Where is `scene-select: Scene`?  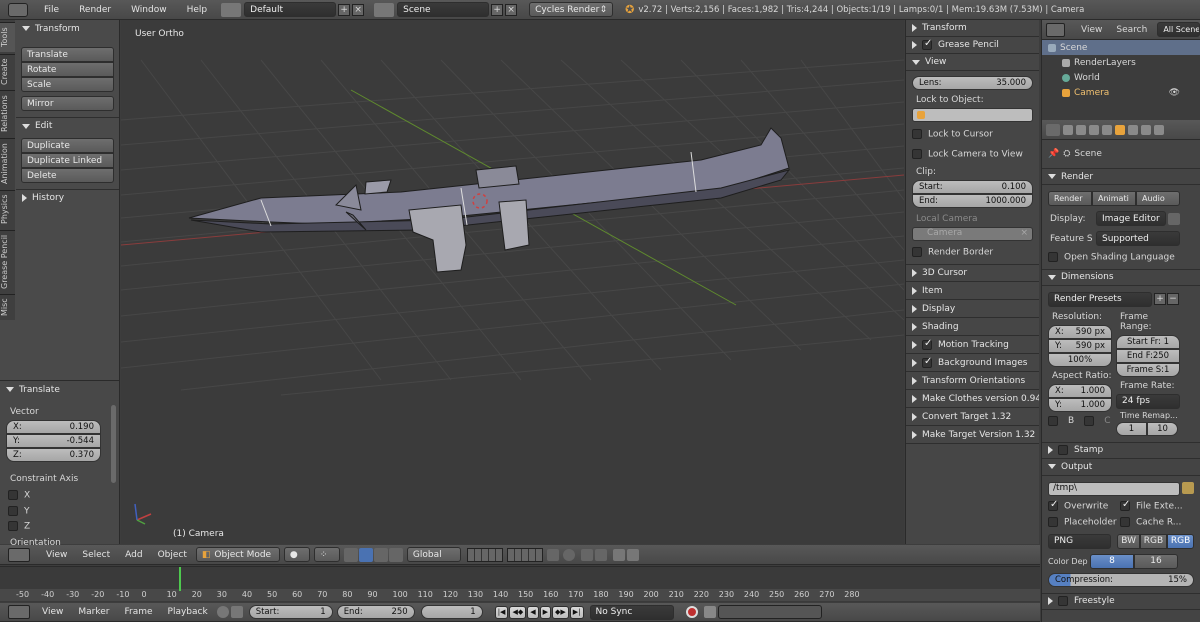 scene-select: Scene is located at coordinates (443, 9).